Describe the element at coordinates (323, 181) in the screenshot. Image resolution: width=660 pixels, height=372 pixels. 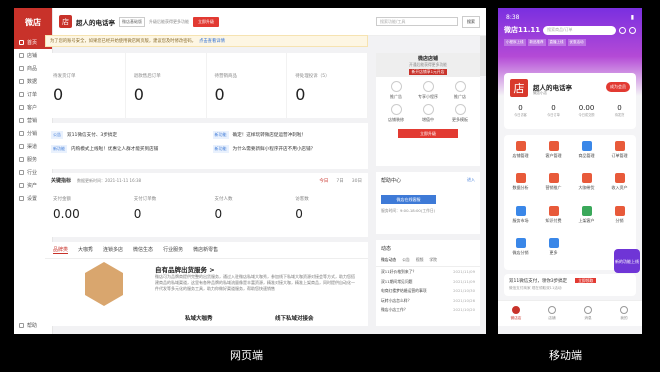
I see `range-today: 今日` at that location.